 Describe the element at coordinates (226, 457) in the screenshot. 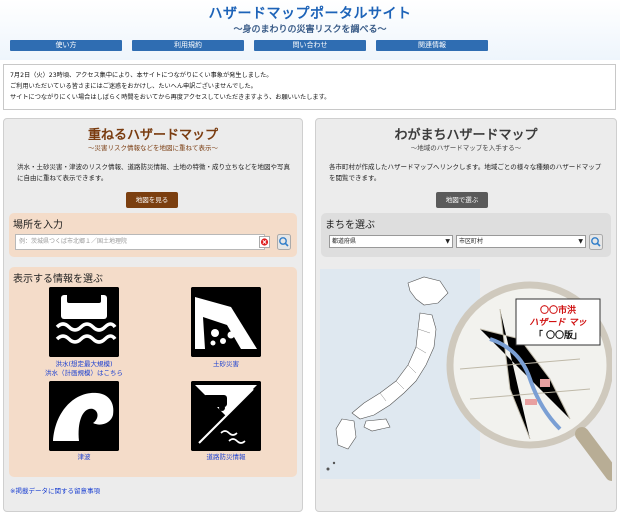

I see `road-disaster-label: 道路防災情報` at that location.